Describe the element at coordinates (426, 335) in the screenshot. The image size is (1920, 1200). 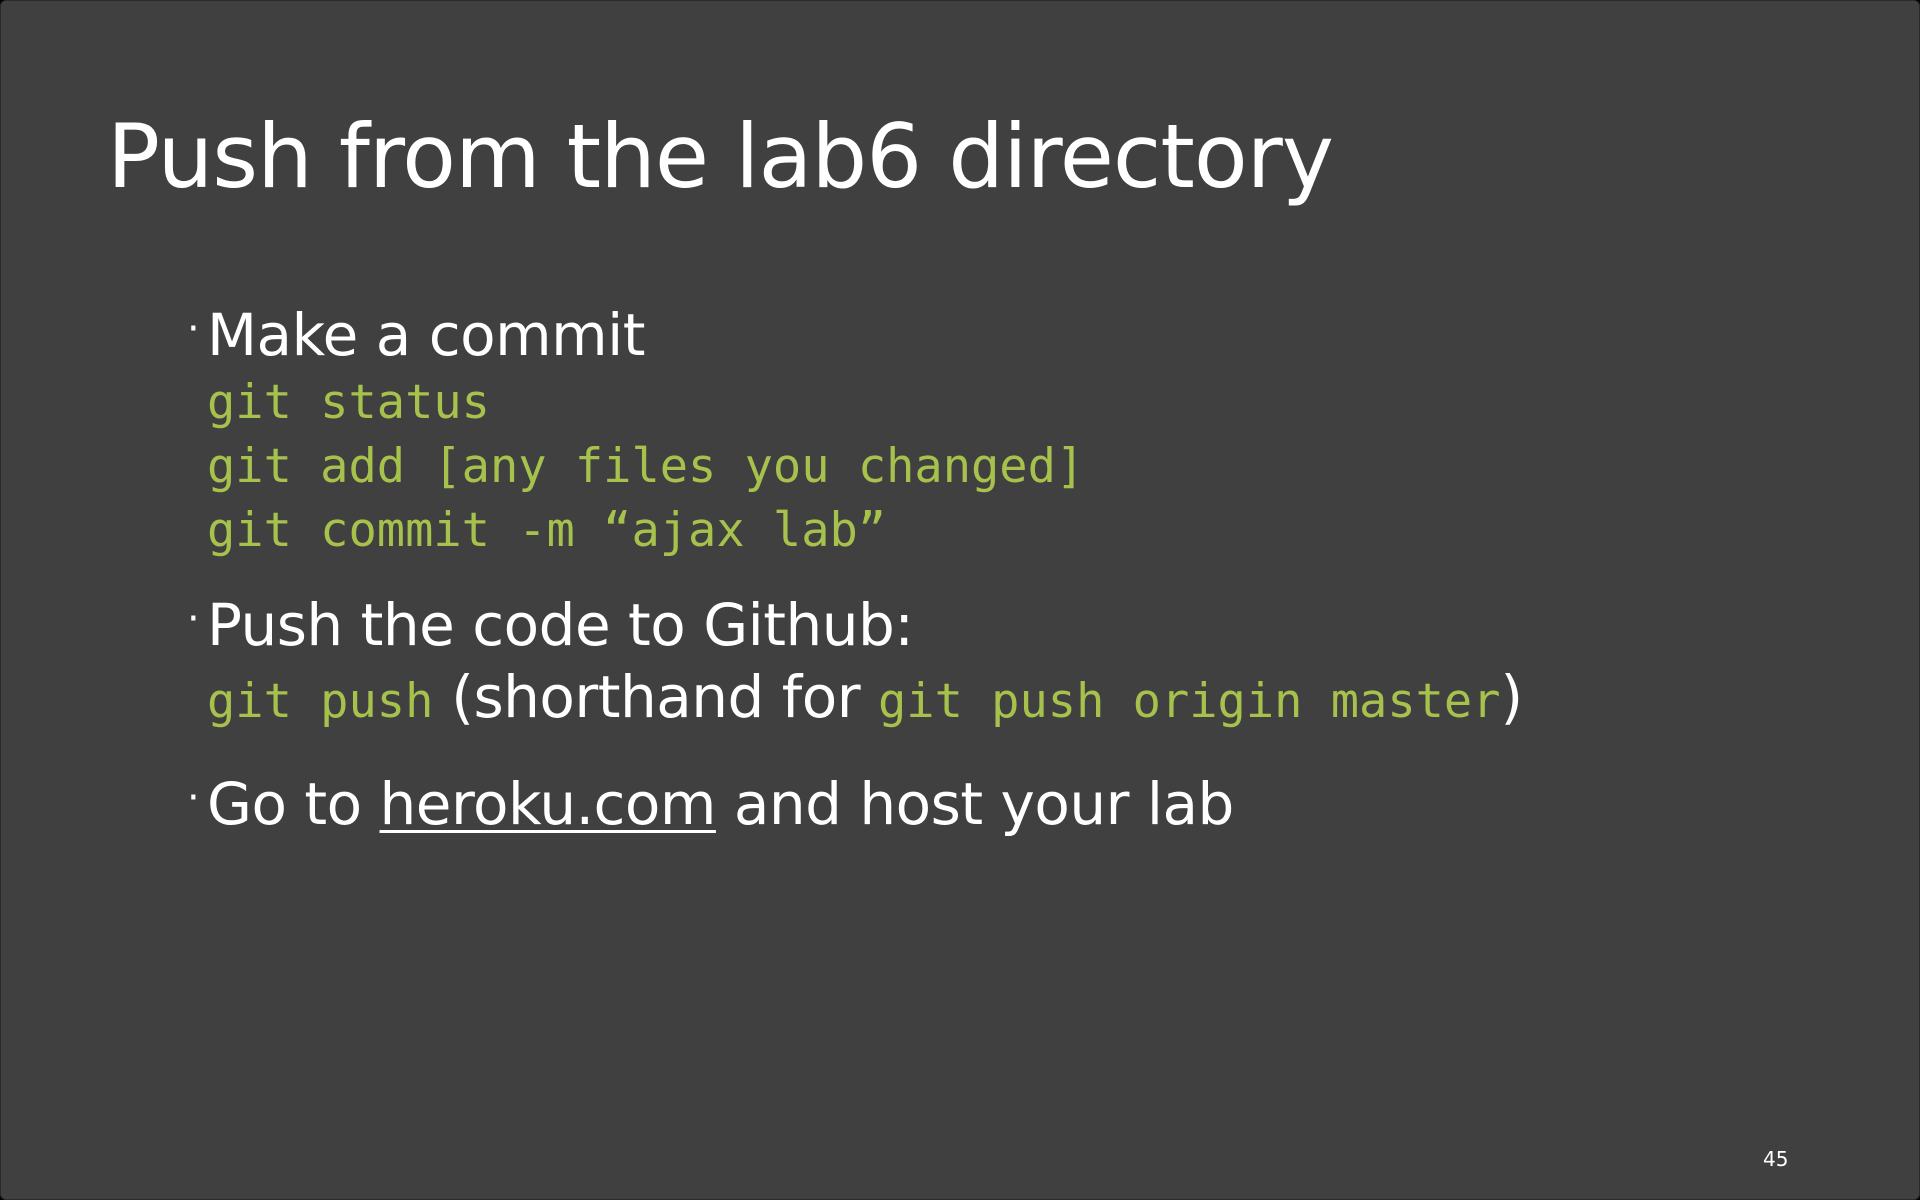
I see `bullet-text: Make a commit` at that location.